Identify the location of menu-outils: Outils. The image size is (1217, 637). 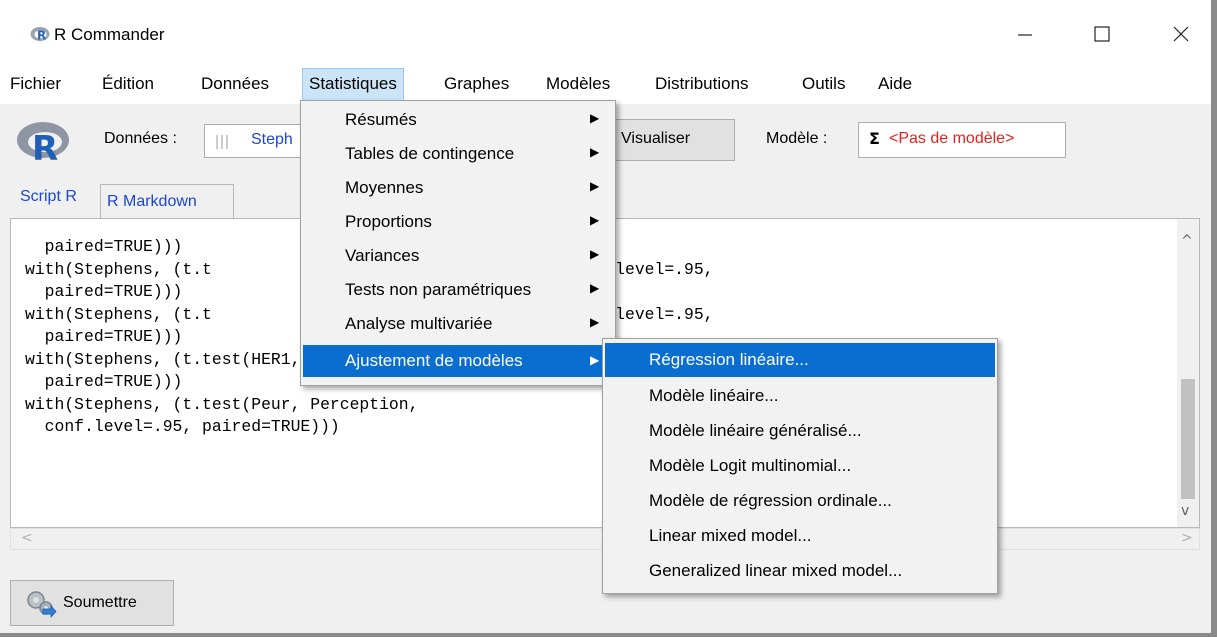
(823, 84).